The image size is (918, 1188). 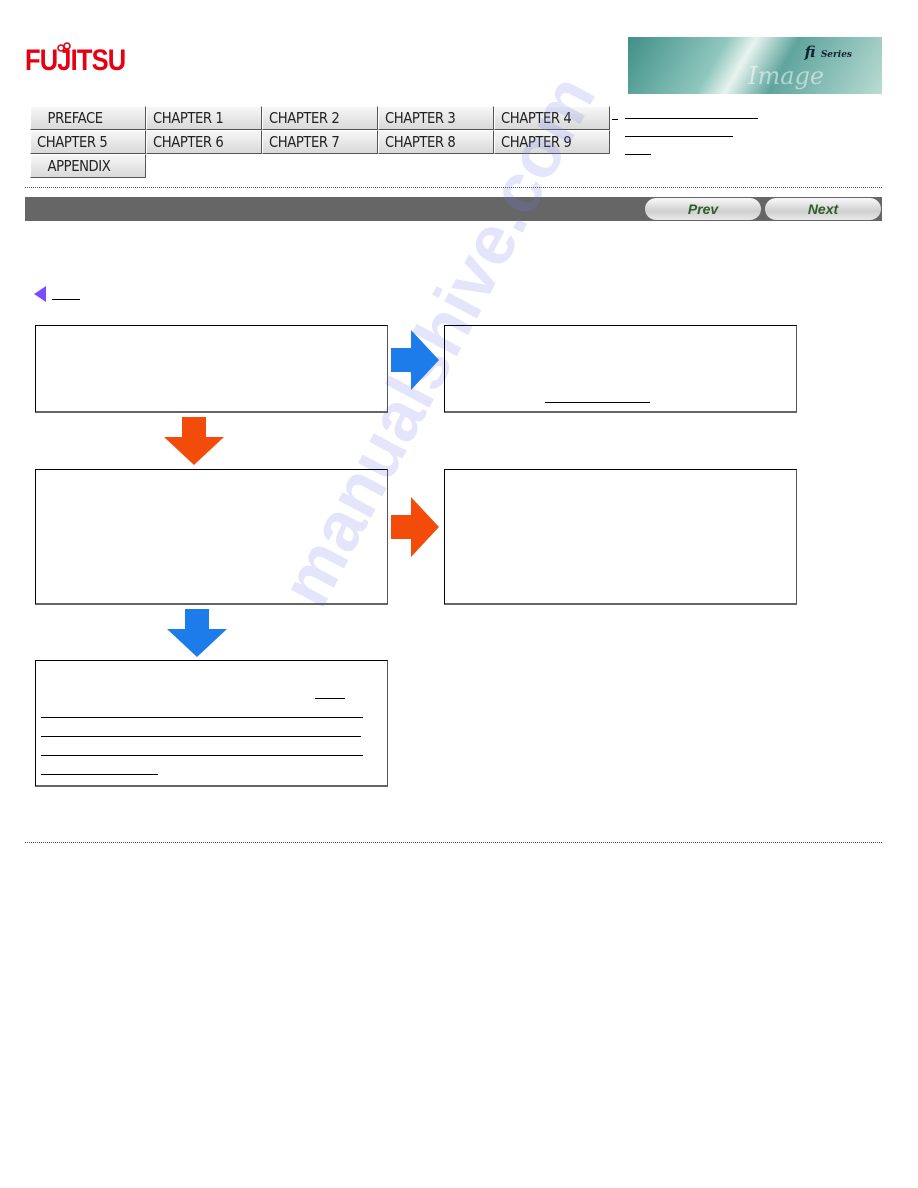 What do you see at coordinates (703, 209) in the screenshot?
I see `prev-button: Prev` at bounding box center [703, 209].